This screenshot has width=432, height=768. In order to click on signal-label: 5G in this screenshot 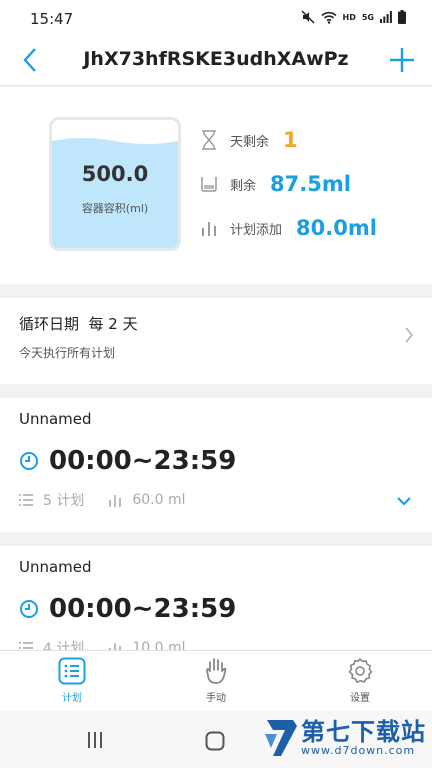, I will do `click(367, 17)`.